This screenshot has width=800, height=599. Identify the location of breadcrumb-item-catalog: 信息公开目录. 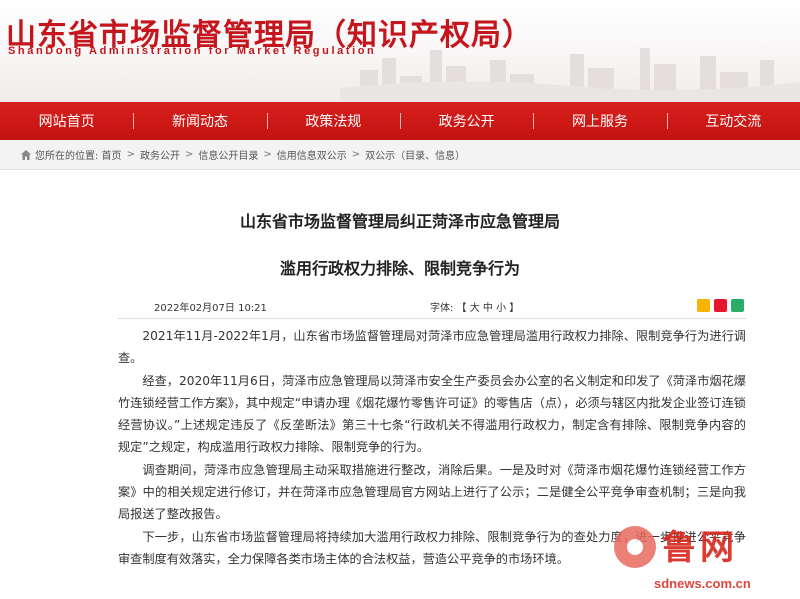
(228, 154).